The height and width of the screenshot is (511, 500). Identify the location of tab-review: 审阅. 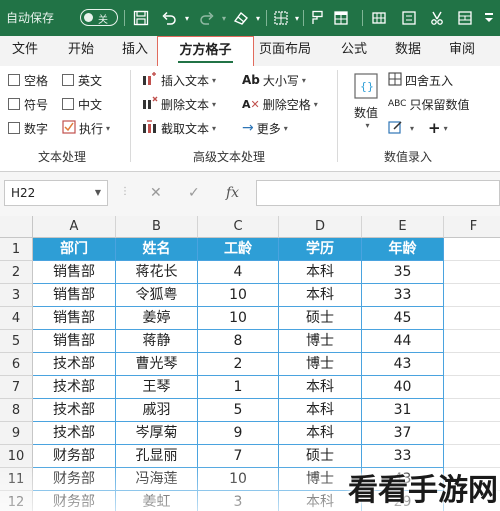
(462, 51).